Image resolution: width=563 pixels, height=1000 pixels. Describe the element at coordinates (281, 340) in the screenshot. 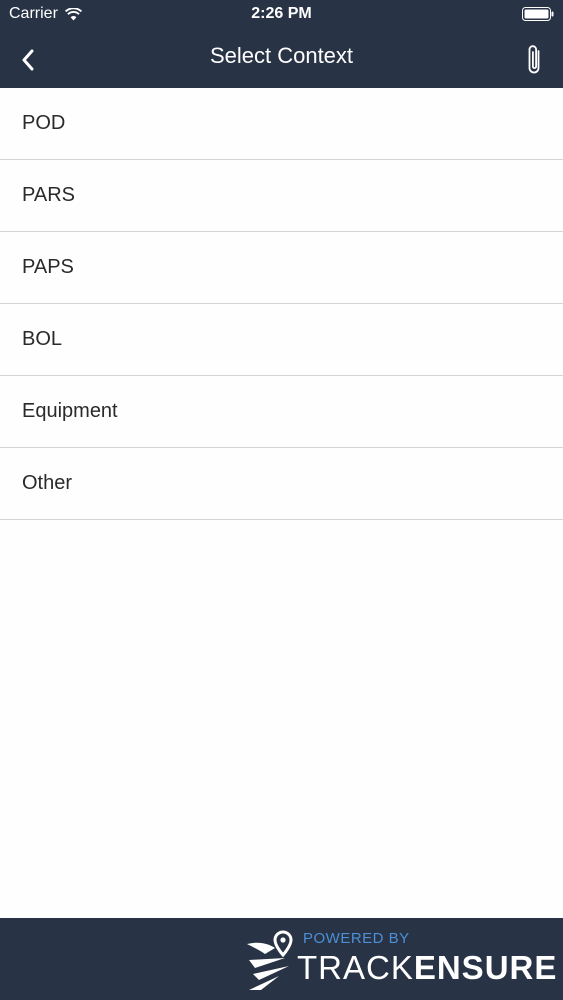

I see `context-item-bol: BOL` at that location.